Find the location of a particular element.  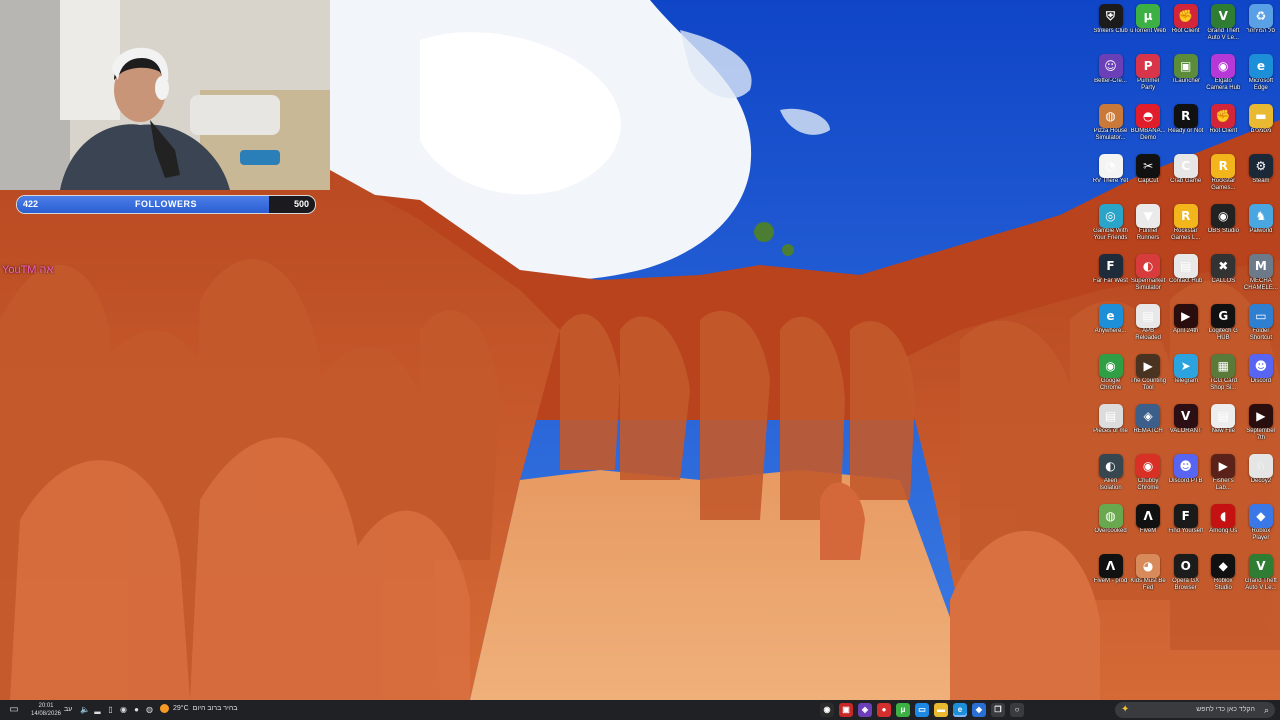

desktop-icon-label: Steam is located at coordinates (1261, 181).